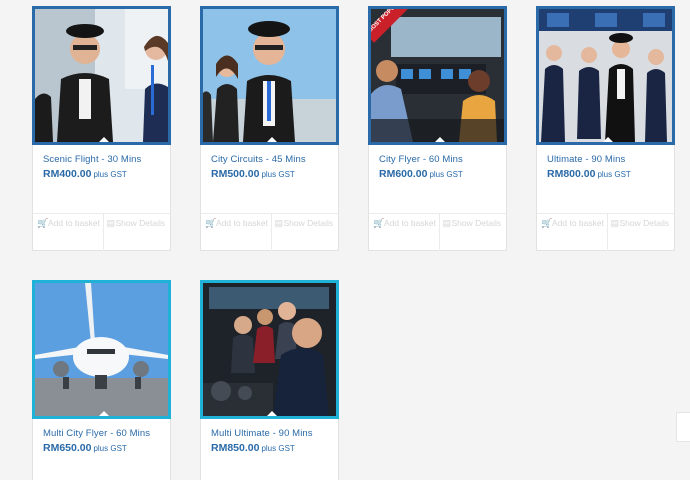 The image size is (690, 480). What do you see at coordinates (571, 174) in the screenshot?
I see `price-amount: RM800.00` at bounding box center [571, 174].